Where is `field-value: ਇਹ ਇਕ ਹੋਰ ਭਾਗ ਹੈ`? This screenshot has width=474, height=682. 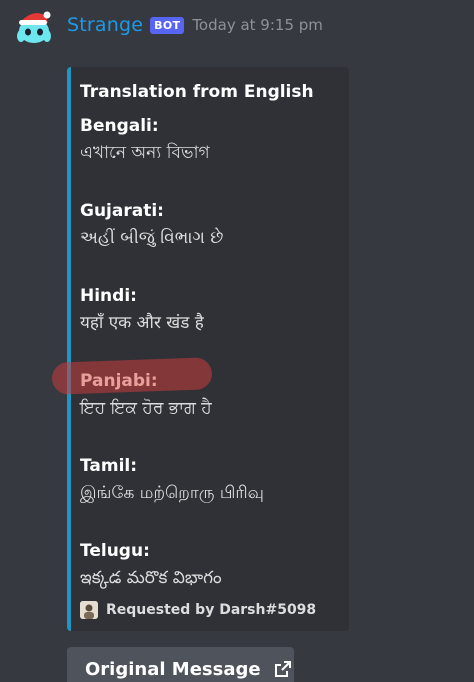 field-value: ਇਹ ਇਕ ਹੋਰ ਭਾਗ ਹੈ is located at coordinates (146, 408).